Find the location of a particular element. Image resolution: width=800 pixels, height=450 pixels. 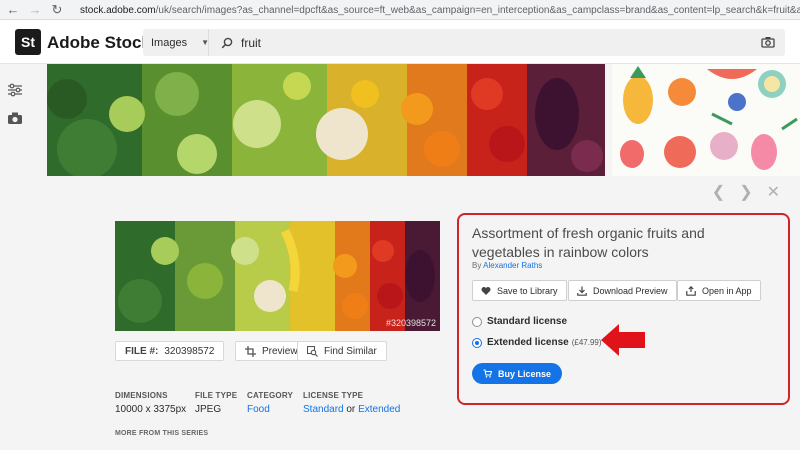

standard-license-radio is located at coordinates (477, 321).